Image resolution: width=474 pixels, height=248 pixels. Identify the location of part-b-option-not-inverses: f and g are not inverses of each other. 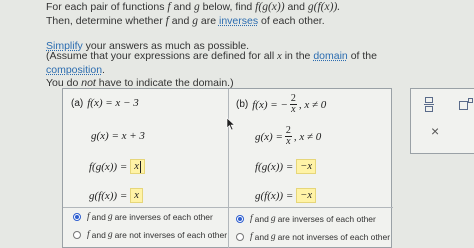
(313, 237).